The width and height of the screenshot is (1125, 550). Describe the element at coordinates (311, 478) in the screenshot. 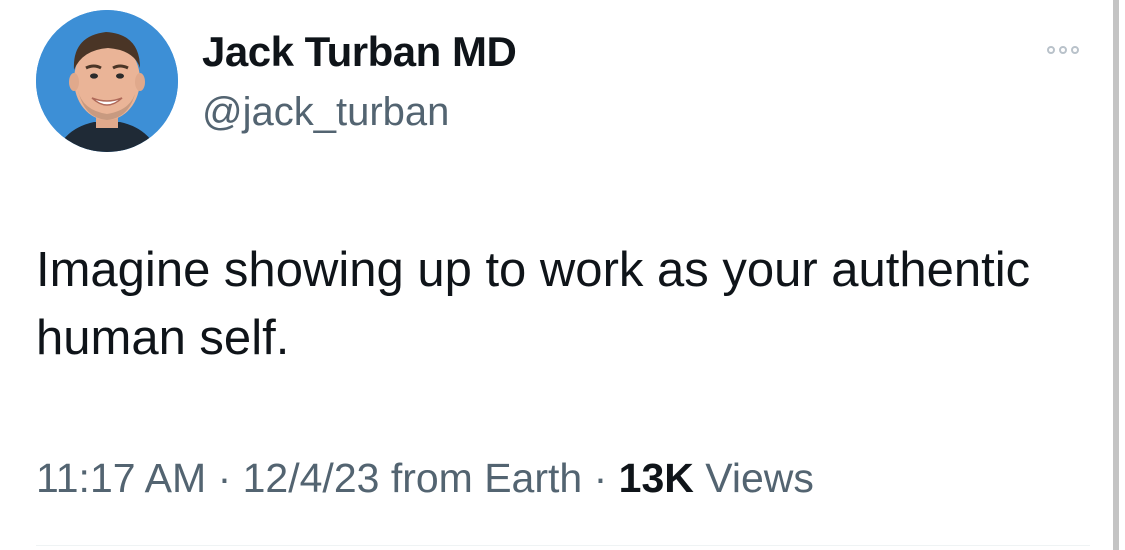

I see `date: 12/4/23` at that location.